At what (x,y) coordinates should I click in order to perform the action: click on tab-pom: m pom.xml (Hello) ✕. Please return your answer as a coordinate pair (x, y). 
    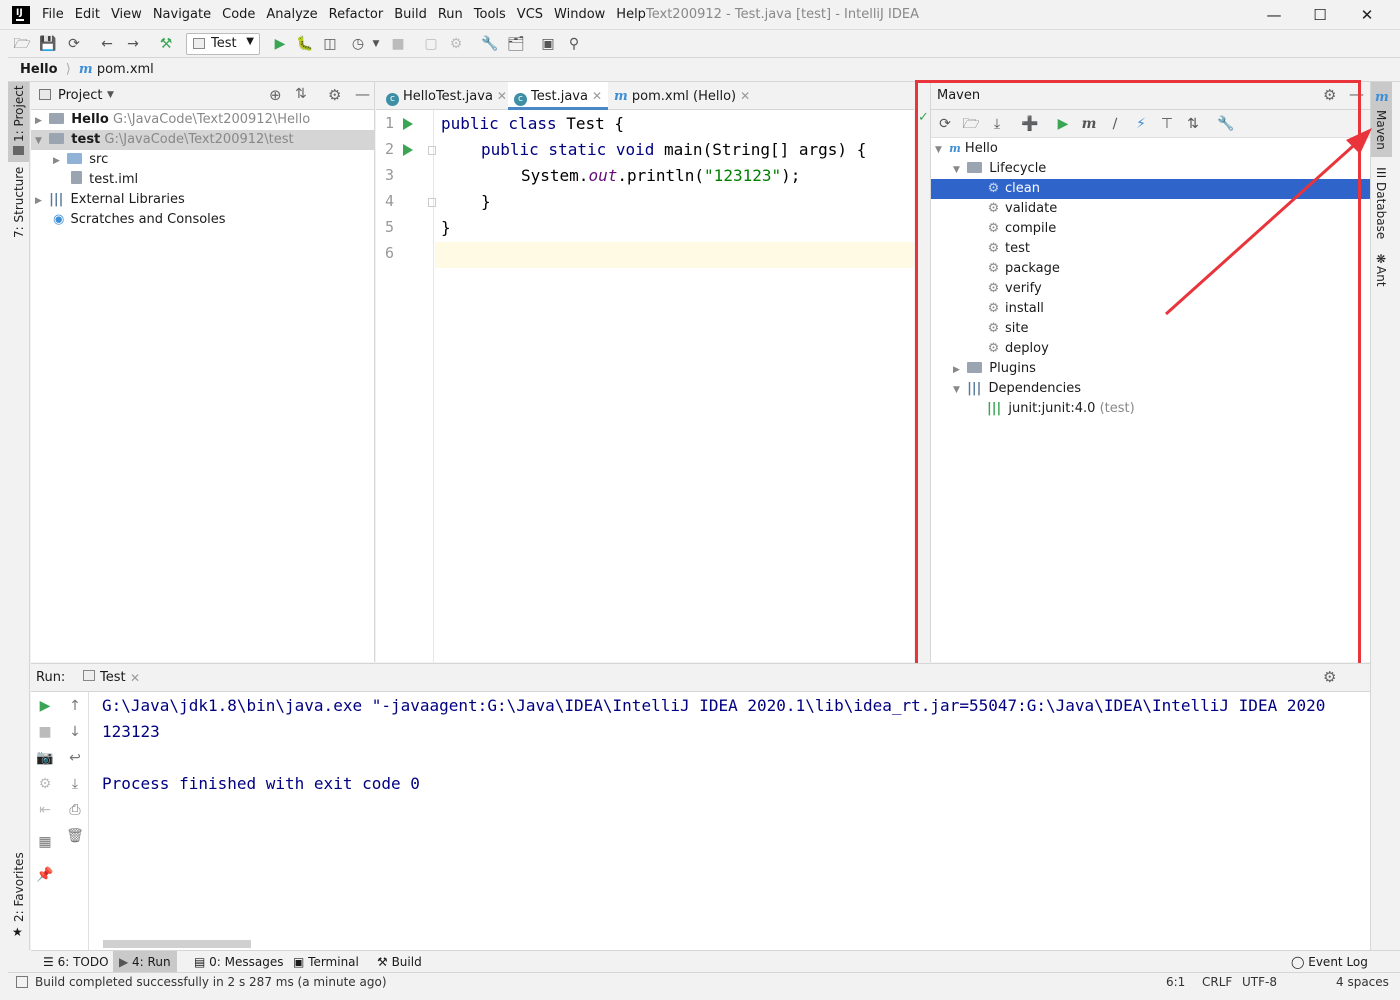
    Looking at the image, I should click on (682, 96).